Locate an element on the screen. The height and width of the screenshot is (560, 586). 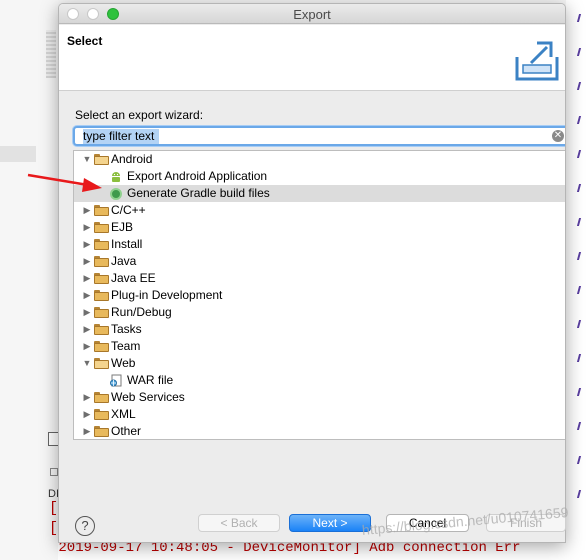
annotation-arrow-icon is located at coordinates (64, 182).